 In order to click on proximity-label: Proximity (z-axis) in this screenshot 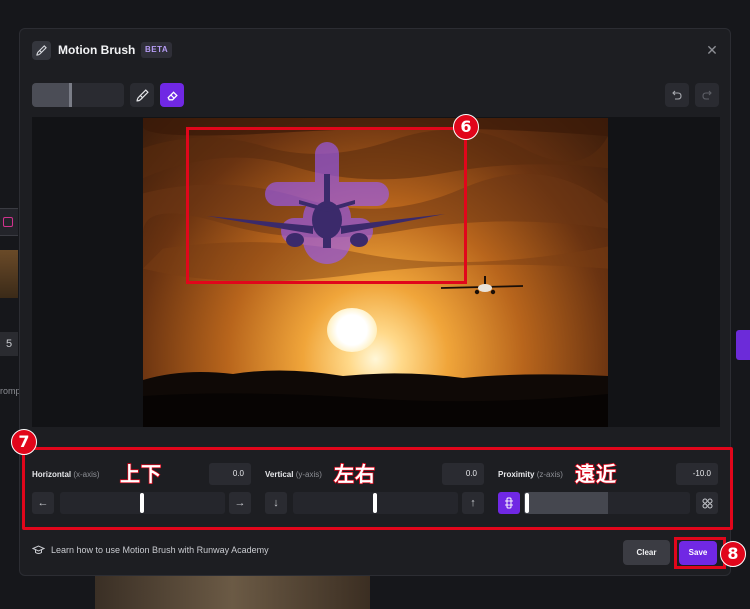, I will do `click(530, 474)`.